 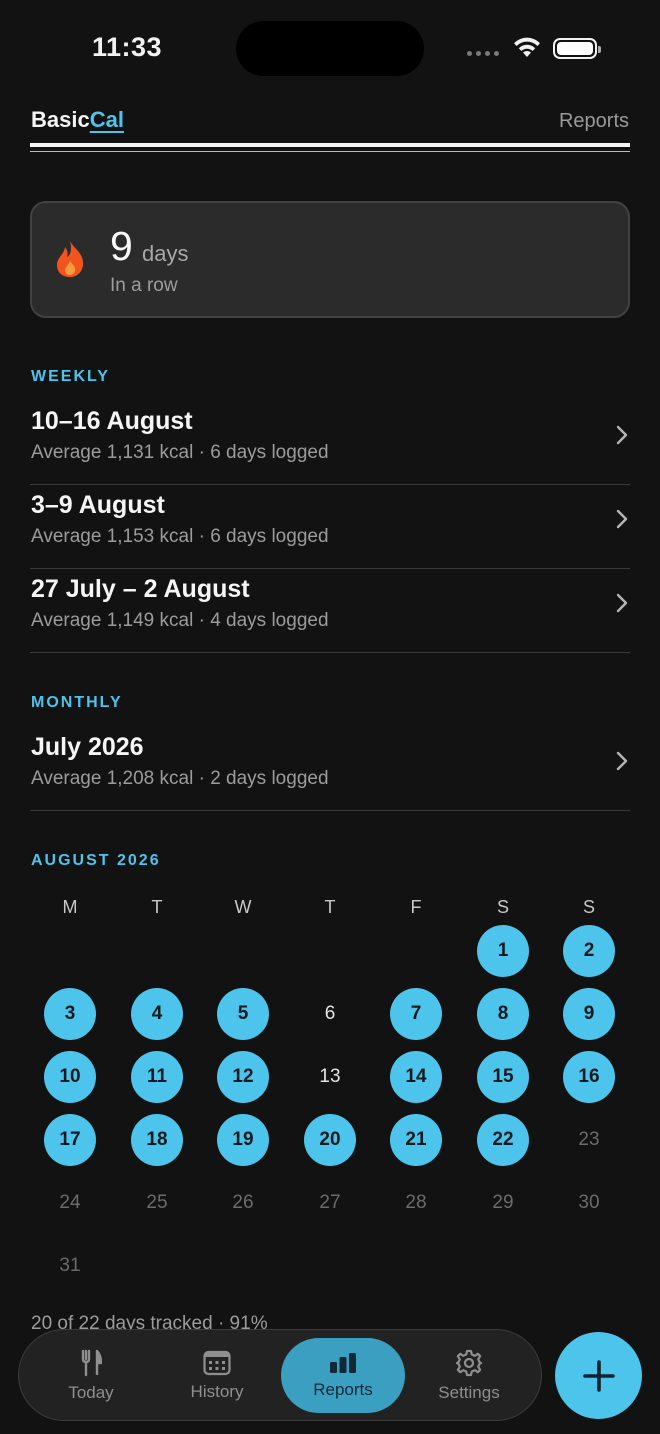 I want to click on calendar-day: 22, so click(x=503, y=1140).